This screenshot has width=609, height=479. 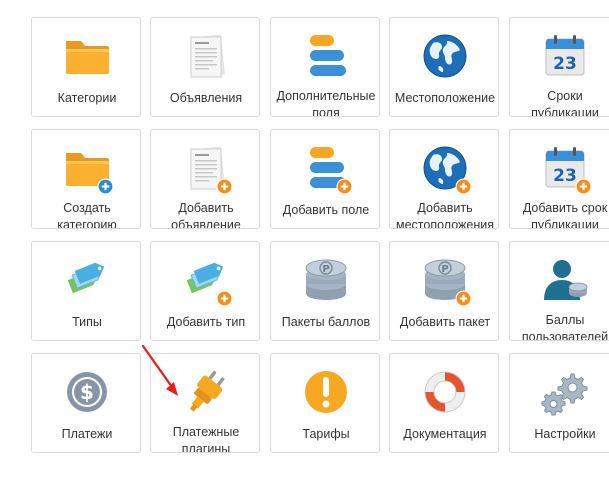 I want to click on tile-locations: Местоположение, so click(x=444, y=67).